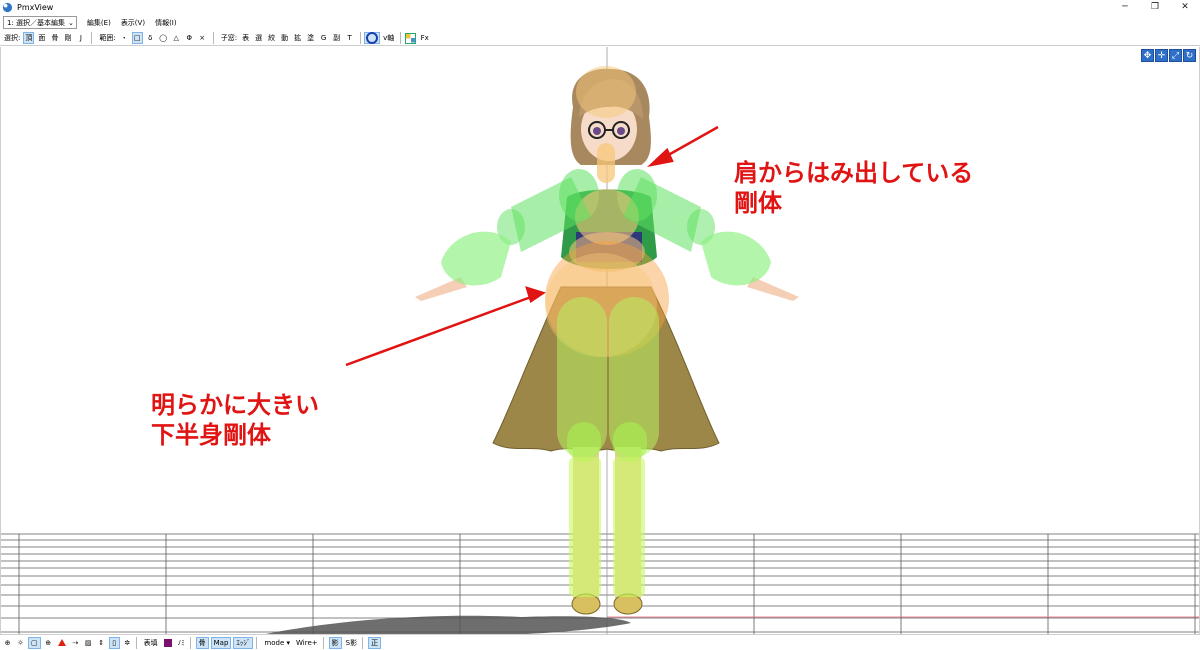 The width and height of the screenshot is (1200, 650). Describe the element at coordinates (335, 642) in the screenshot. I see `shadow-toggle: 影` at that location.